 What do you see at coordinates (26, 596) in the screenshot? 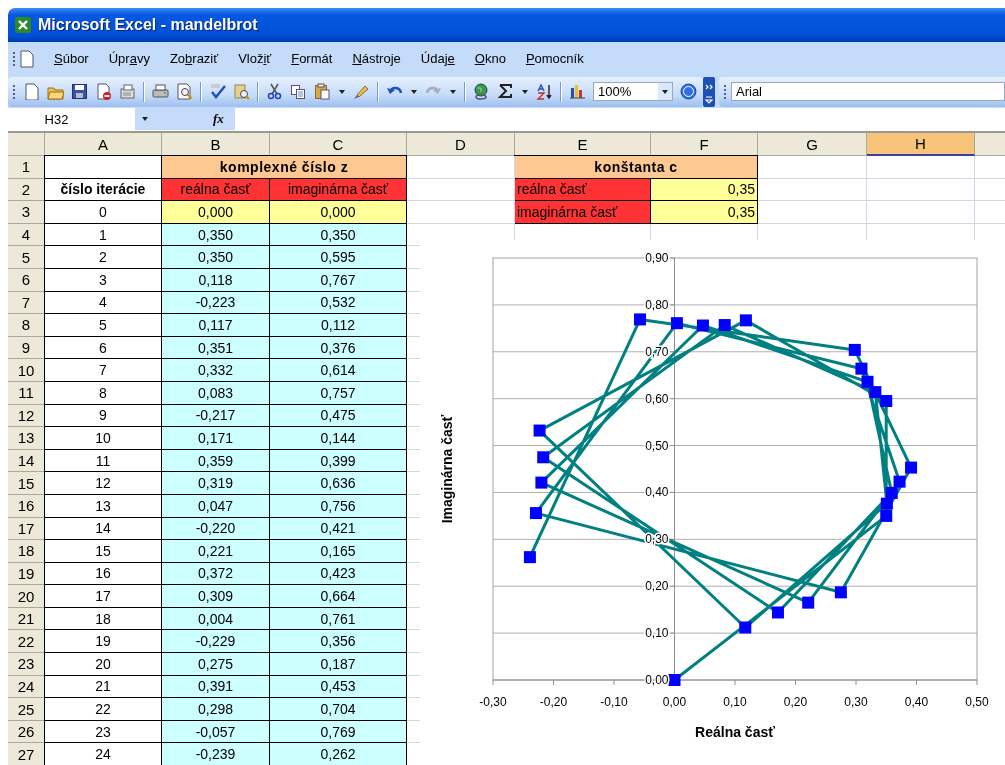
I see `row-header: 20` at bounding box center [26, 596].